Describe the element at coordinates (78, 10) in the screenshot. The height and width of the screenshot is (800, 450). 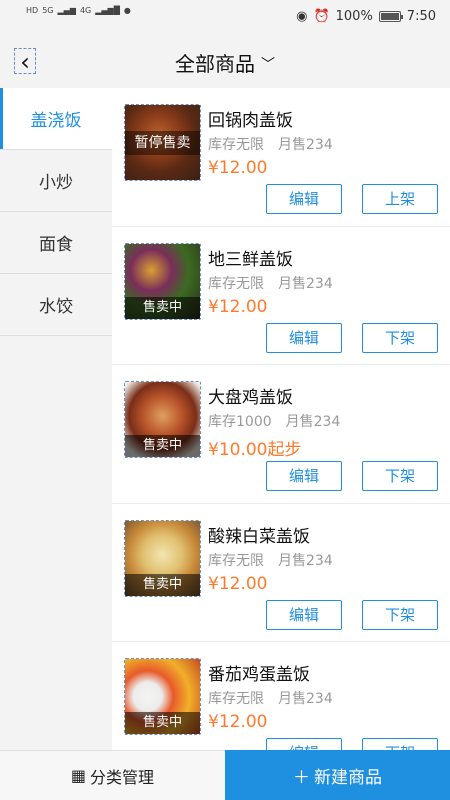
I see `signal-indicators: HD 5G ▂▄▆ 4G ▂▄▆█ ●` at that location.